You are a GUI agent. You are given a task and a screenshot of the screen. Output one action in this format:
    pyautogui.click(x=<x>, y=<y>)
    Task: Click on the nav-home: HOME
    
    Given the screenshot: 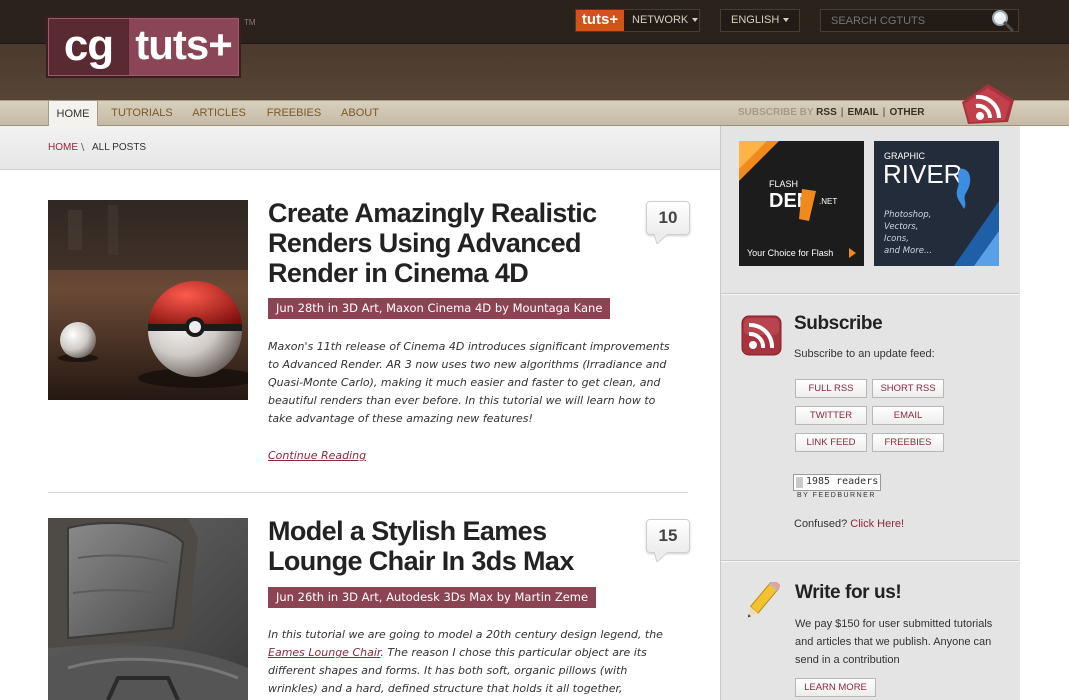 What is the action you would take?
    pyautogui.click(x=73, y=113)
    